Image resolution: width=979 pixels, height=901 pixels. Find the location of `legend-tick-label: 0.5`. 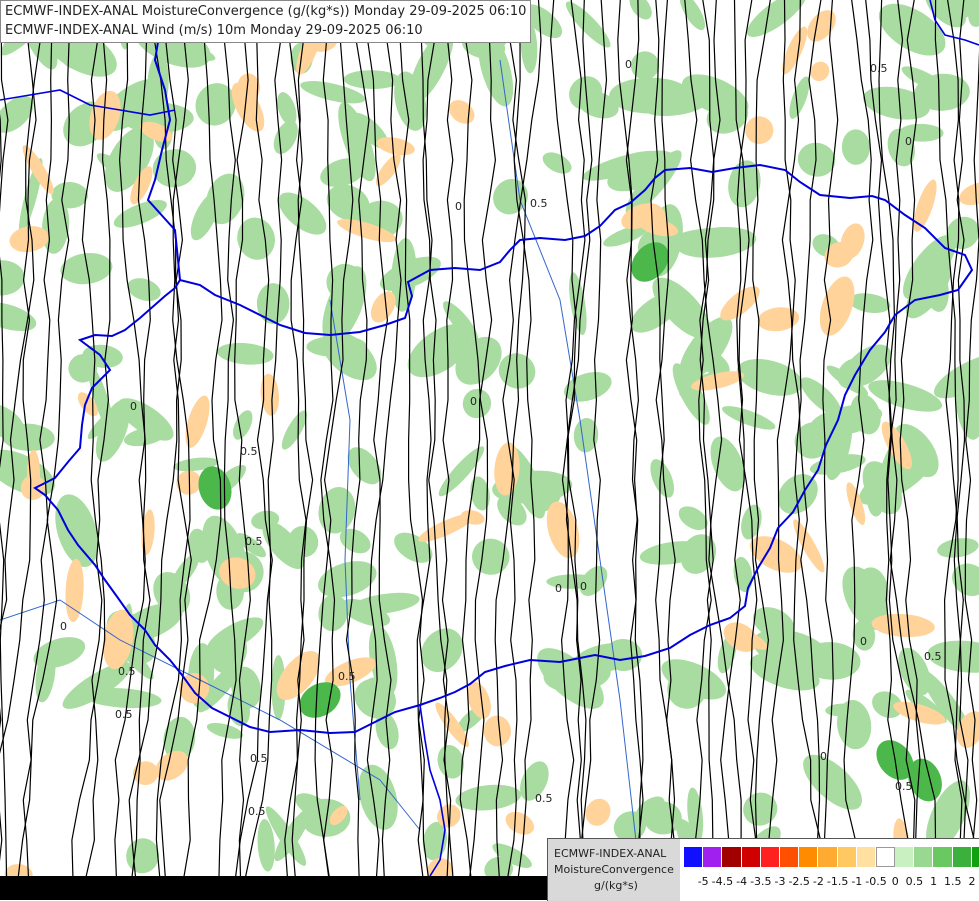

legend-tick-label: 0.5 is located at coordinates (914, 881).